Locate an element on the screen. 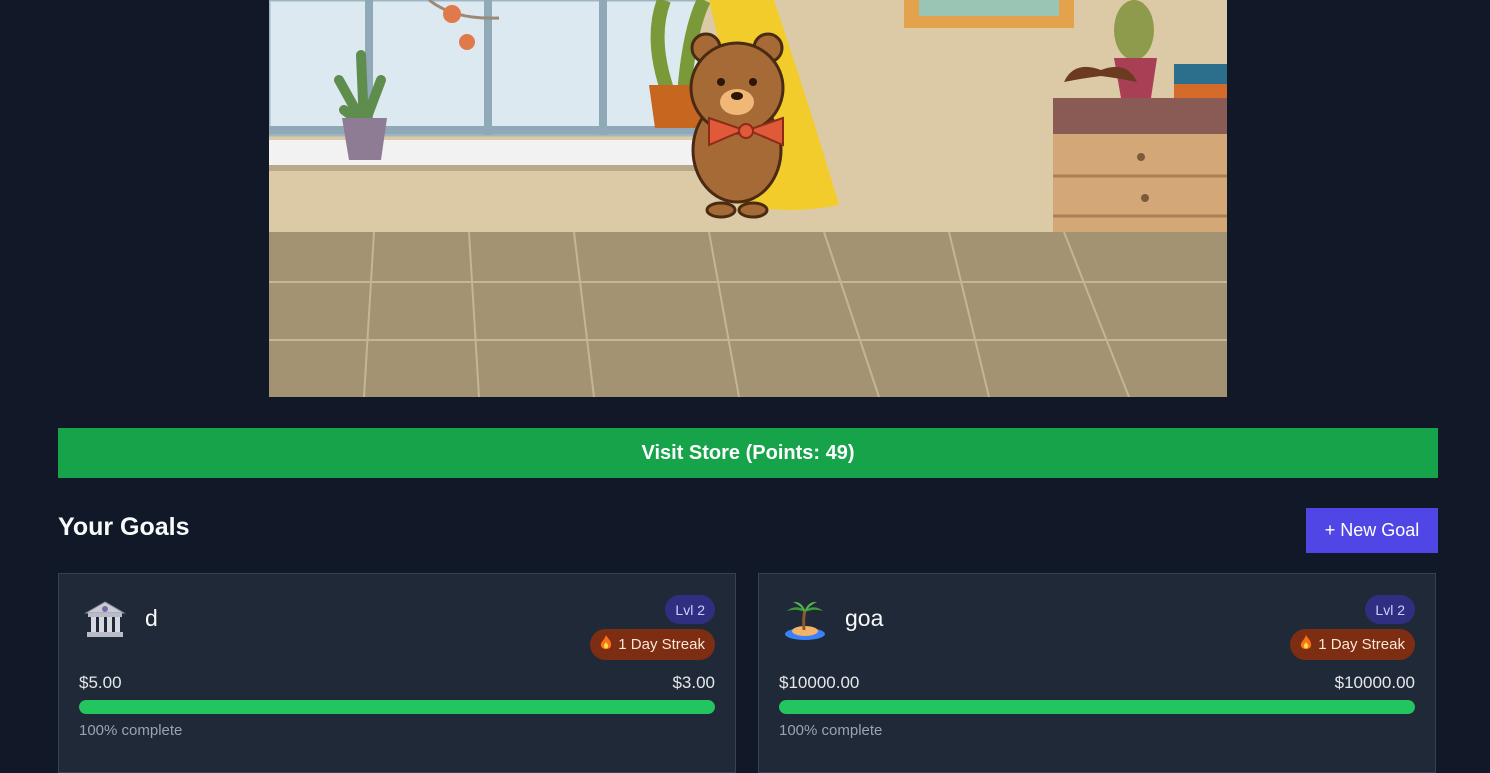 The image size is (1490, 773). bank-icon is located at coordinates (105, 620).